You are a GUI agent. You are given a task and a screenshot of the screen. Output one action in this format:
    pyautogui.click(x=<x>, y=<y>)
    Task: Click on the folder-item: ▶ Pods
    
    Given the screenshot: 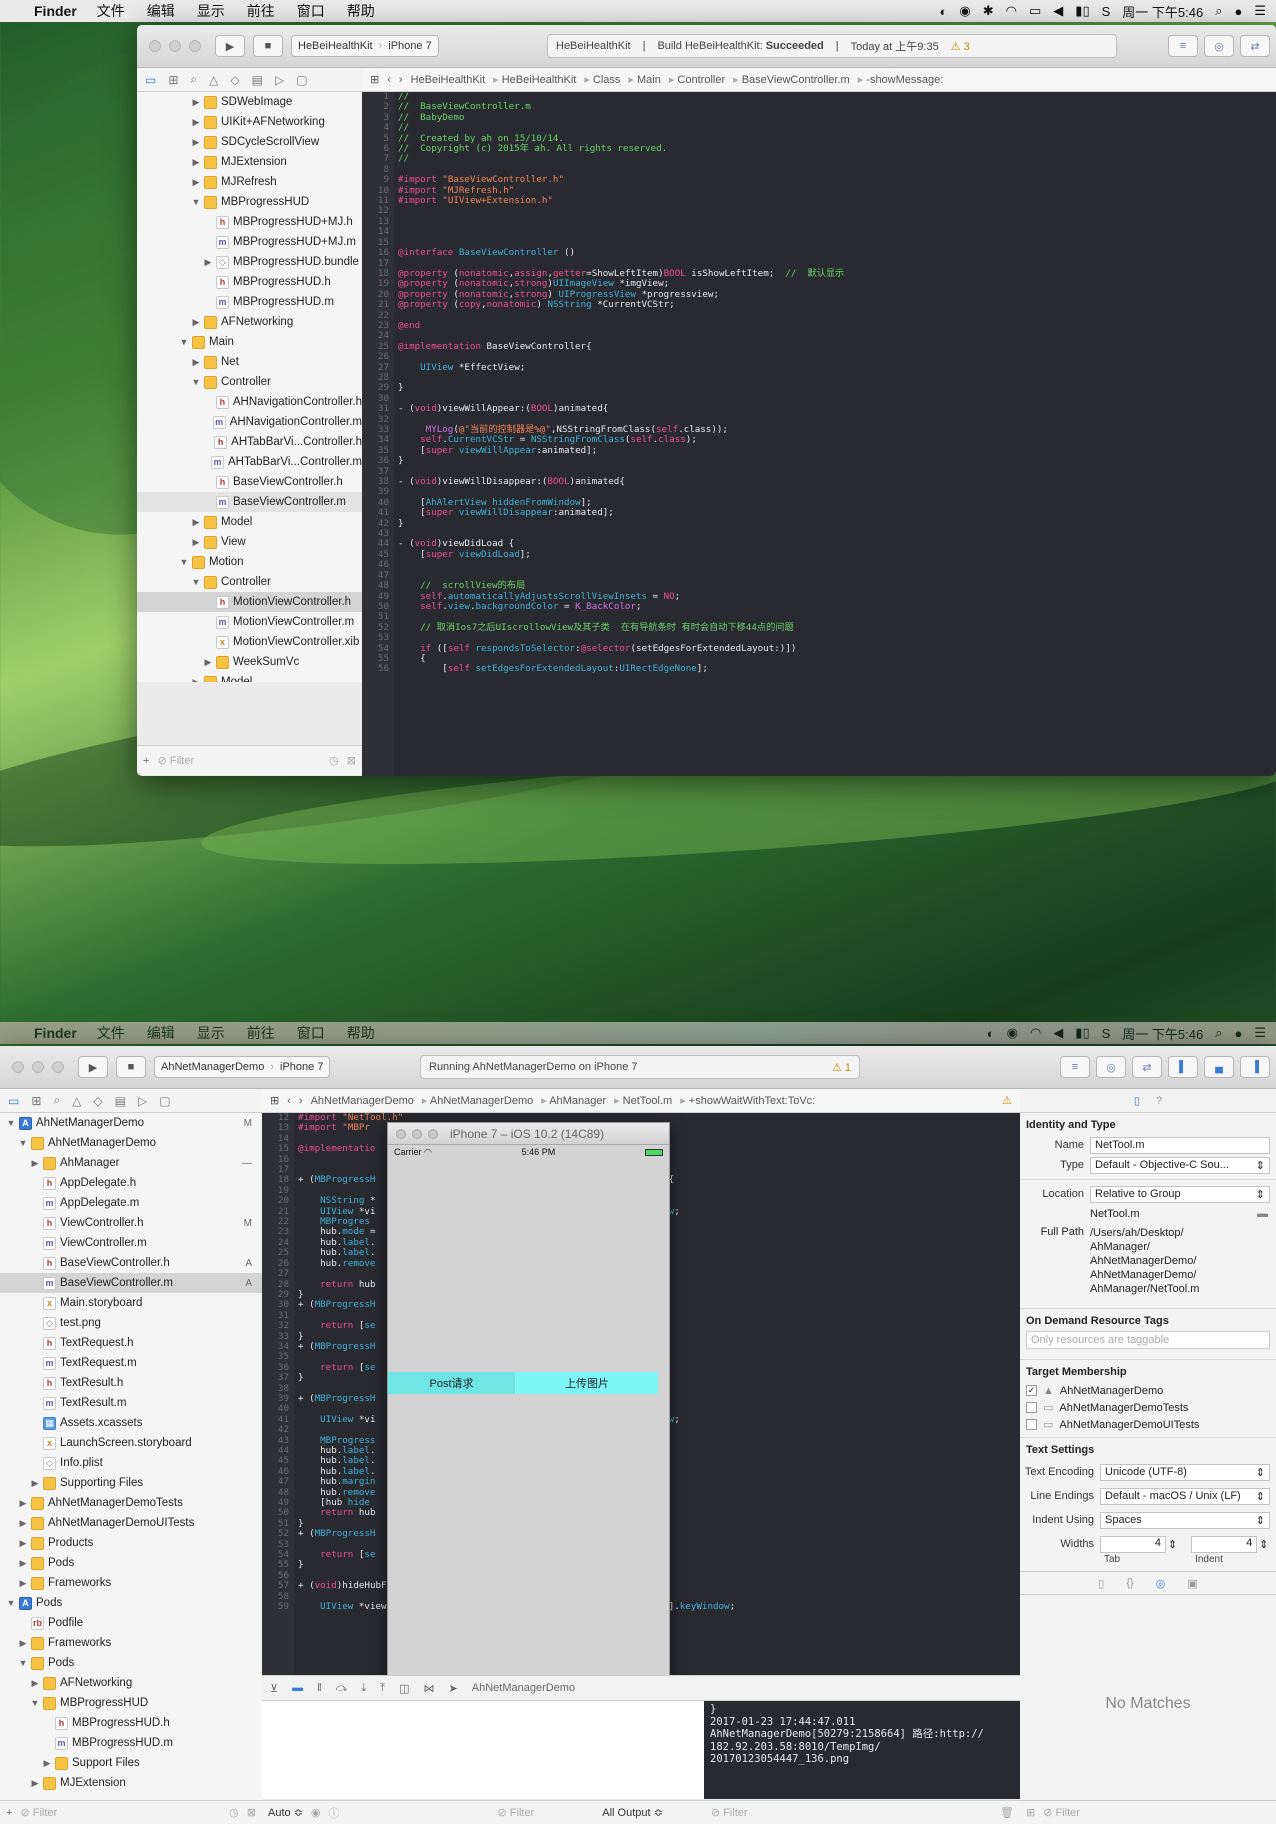 What is the action you would take?
    pyautogui.click(x=131, y=1563)
    